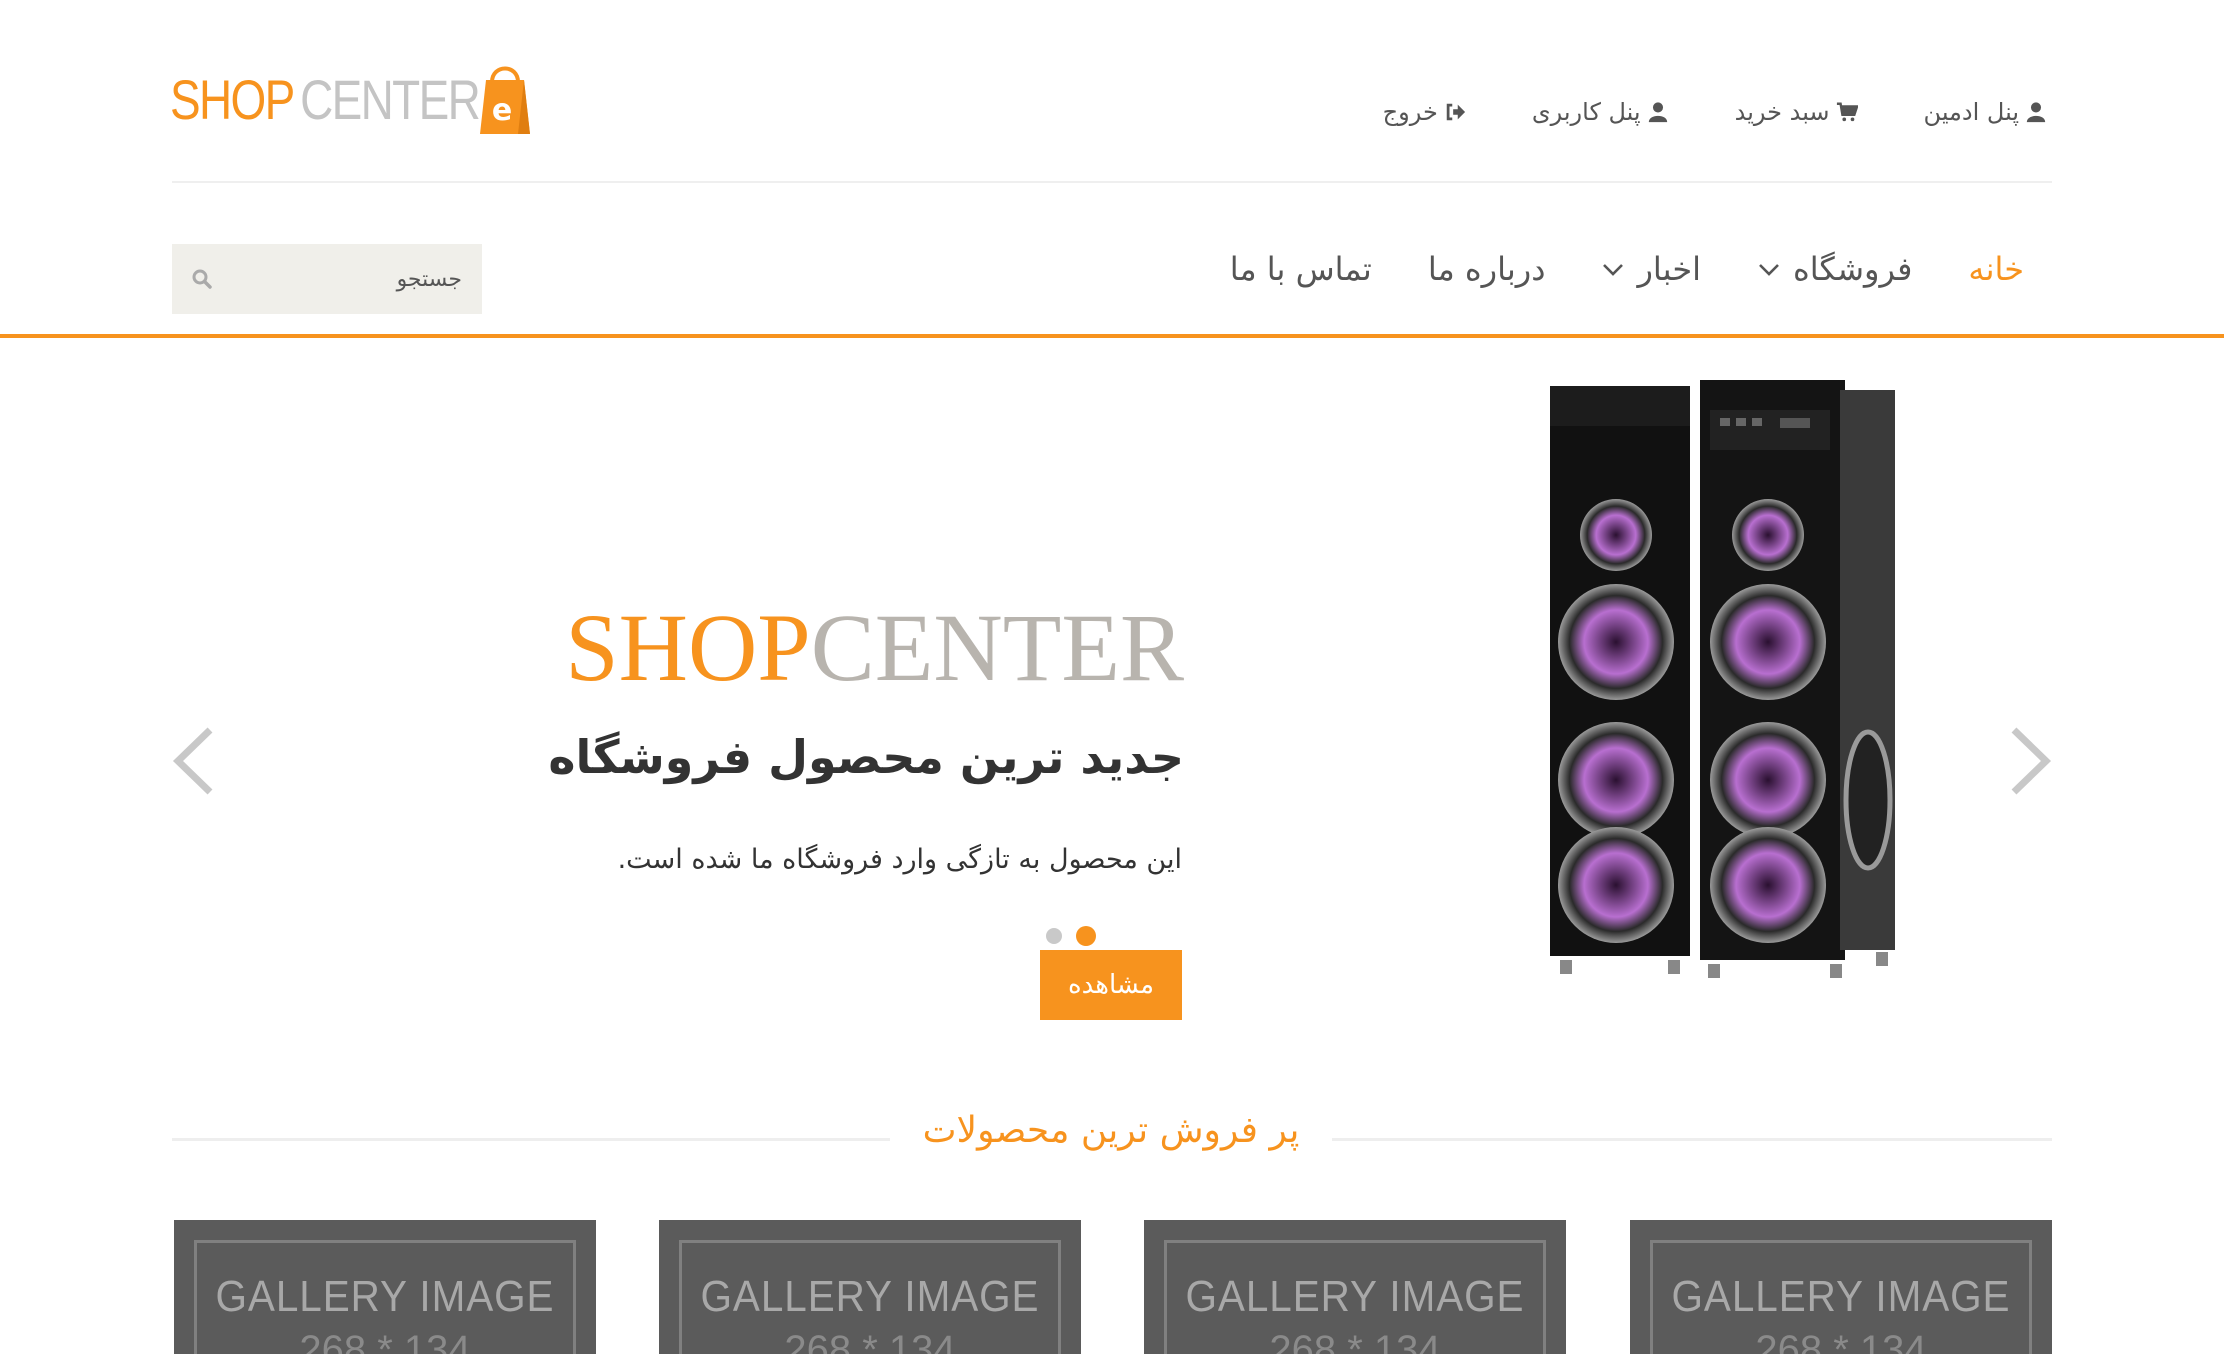 This screenshot has height=1354, width=2224. I want to click on nav-underline, so click(1112, 336).